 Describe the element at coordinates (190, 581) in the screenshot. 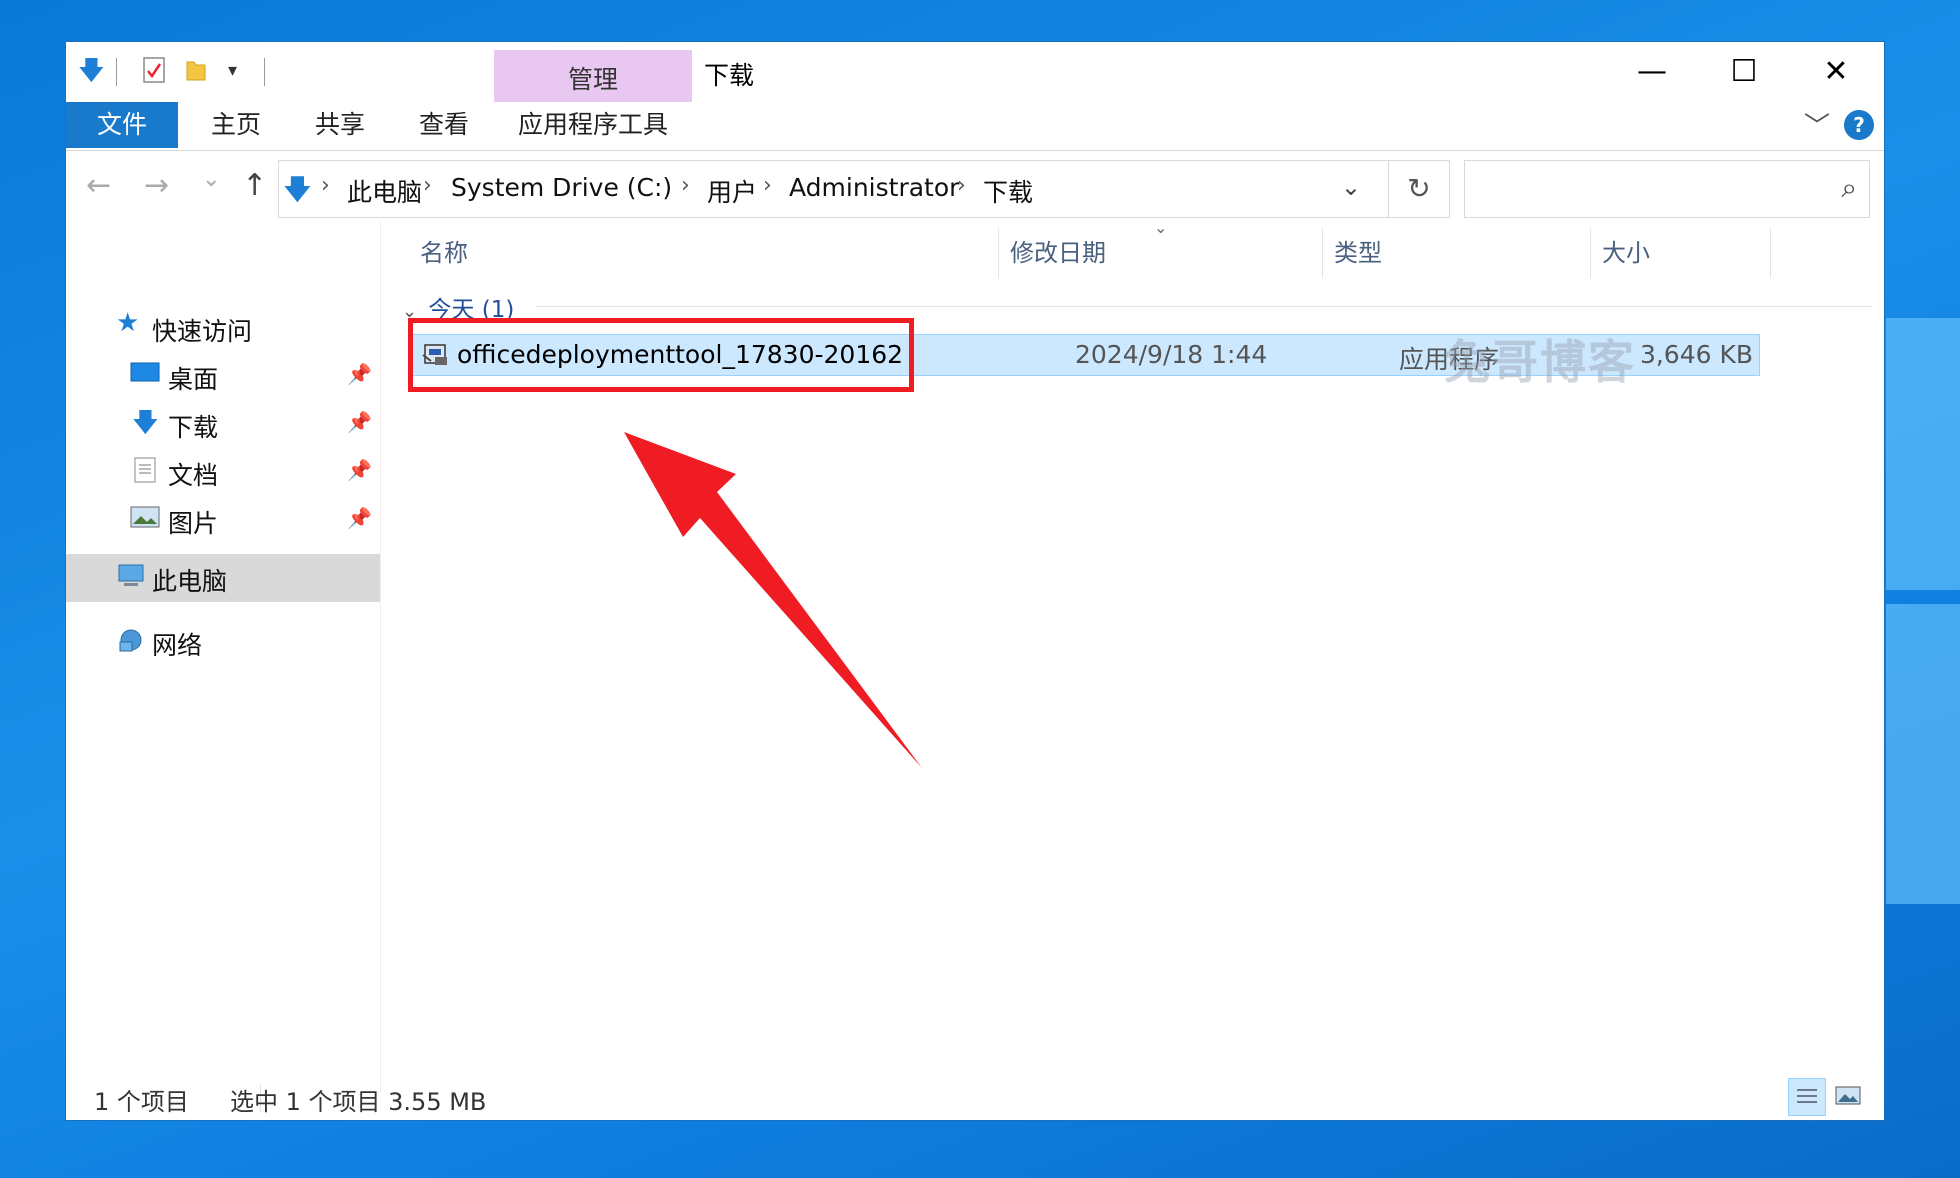

I see `sidebar-item-label: 此电脑` at that location.